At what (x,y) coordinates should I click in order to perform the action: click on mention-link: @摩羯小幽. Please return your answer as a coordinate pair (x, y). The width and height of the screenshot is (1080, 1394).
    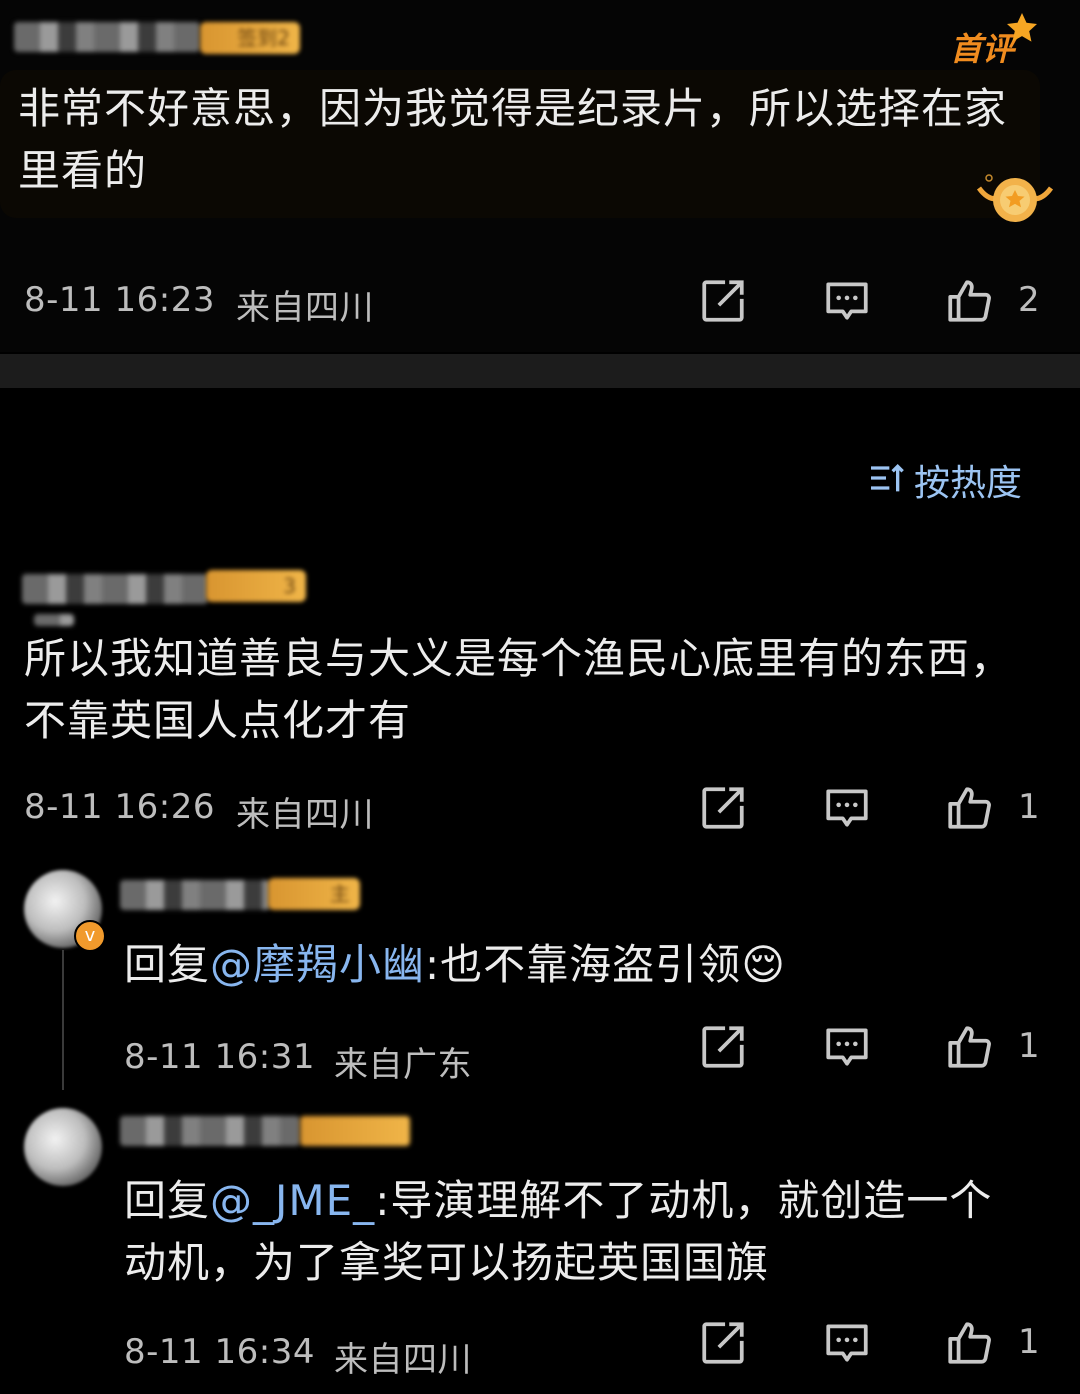
    Looking at the image, I should click on (317, 964).